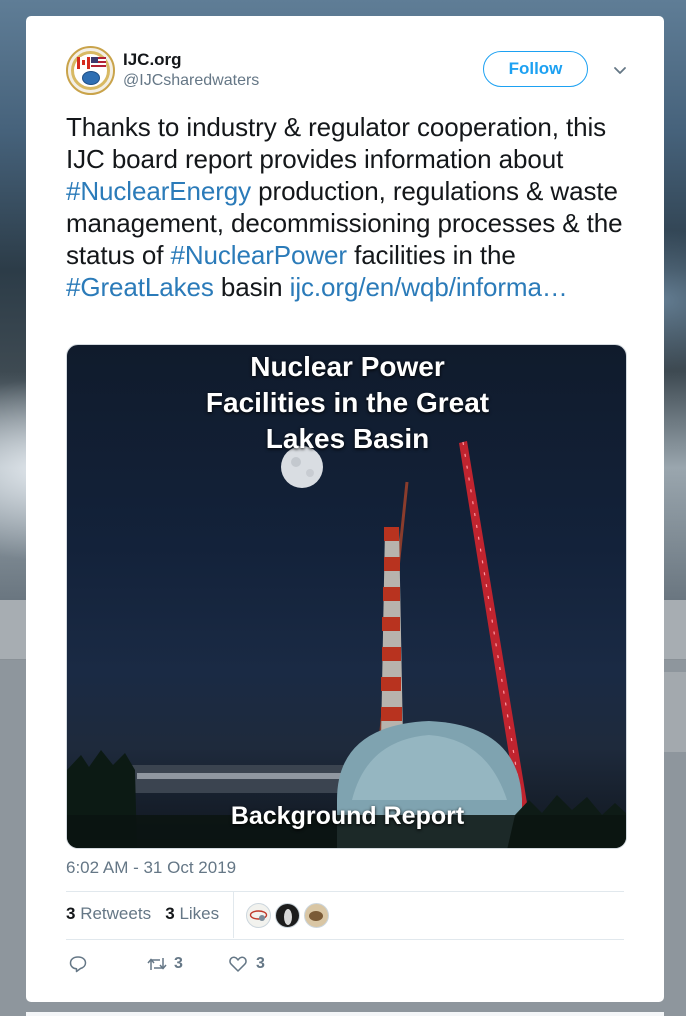 The width and height of the screenshot is (686, 1016). What do you see at coordinates (158, 191) in the screenshot?
I see `hashtag-nuclear-energy: #NuclearEnergy` at bounding box center [158, 191].